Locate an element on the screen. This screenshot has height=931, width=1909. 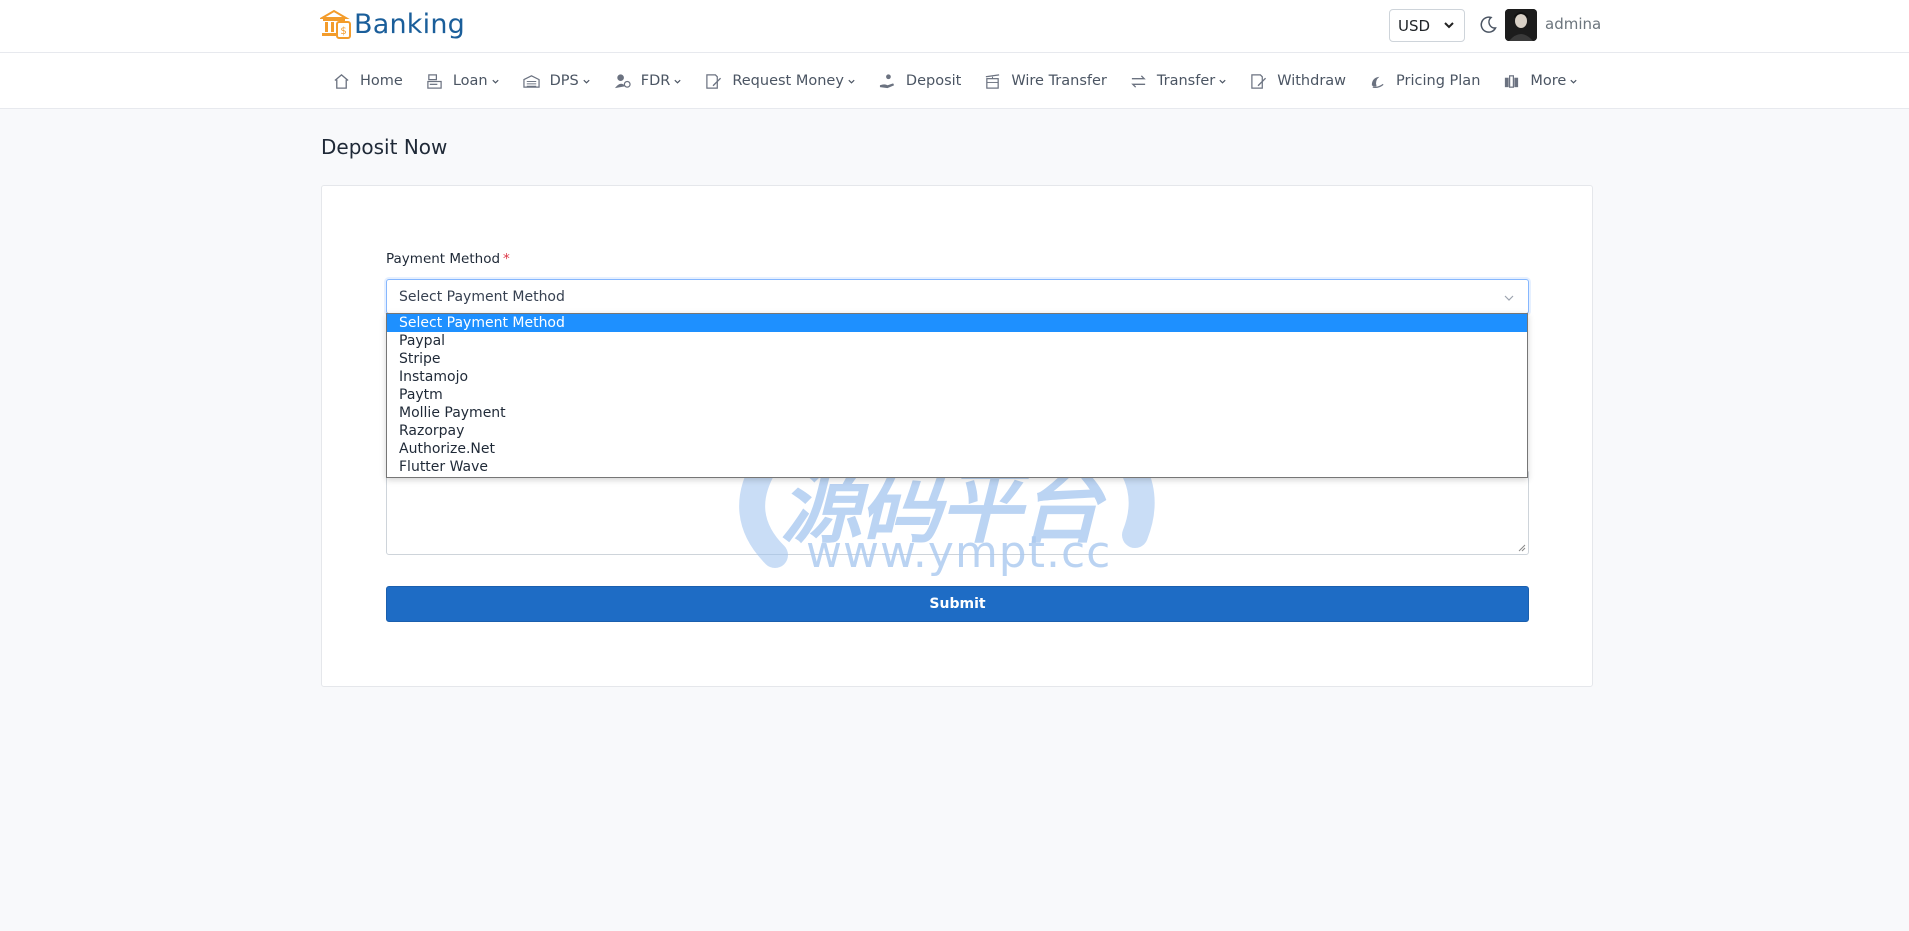
nav-item-dps: DPS is located at coordinates (556, 81).